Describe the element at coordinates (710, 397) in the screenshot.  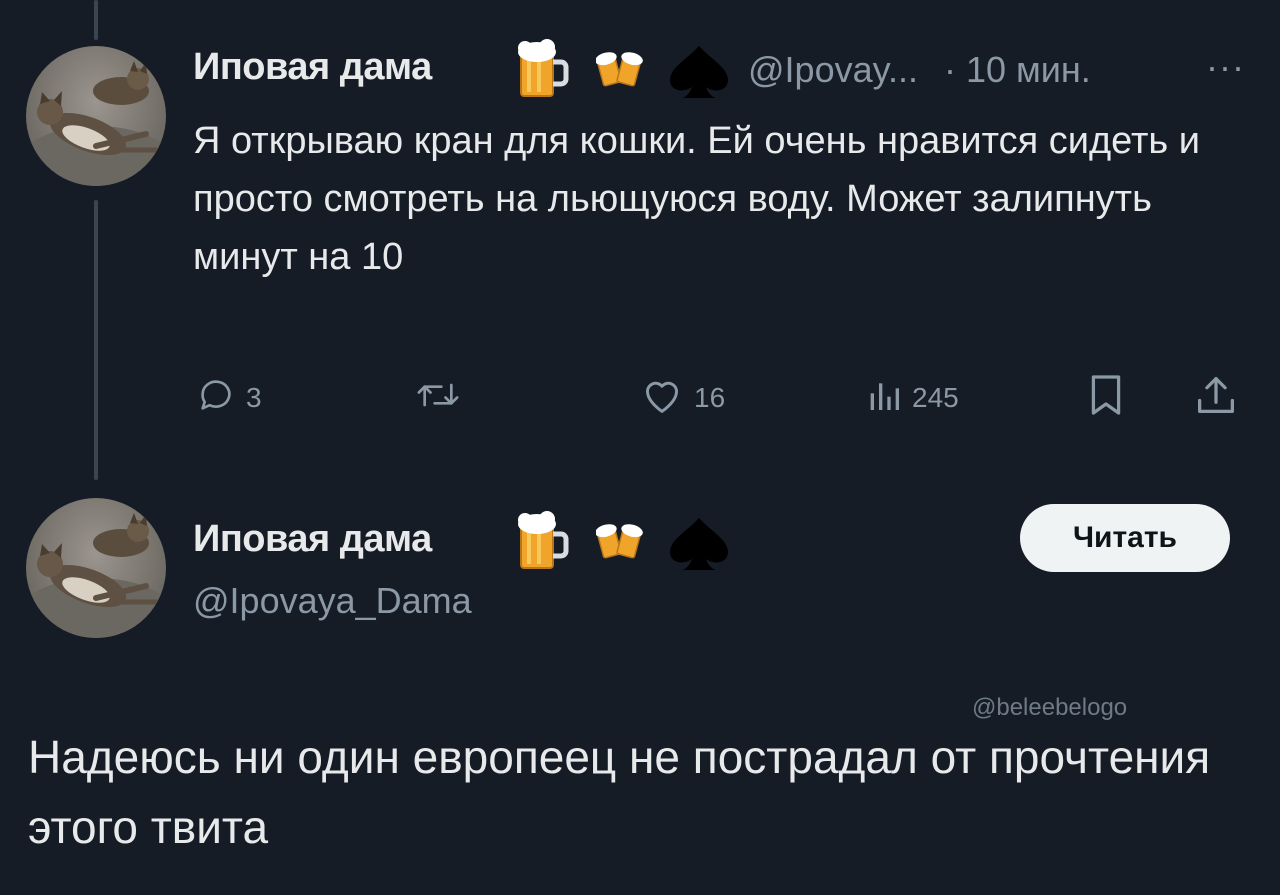
I see `like-count: 16` at that location.